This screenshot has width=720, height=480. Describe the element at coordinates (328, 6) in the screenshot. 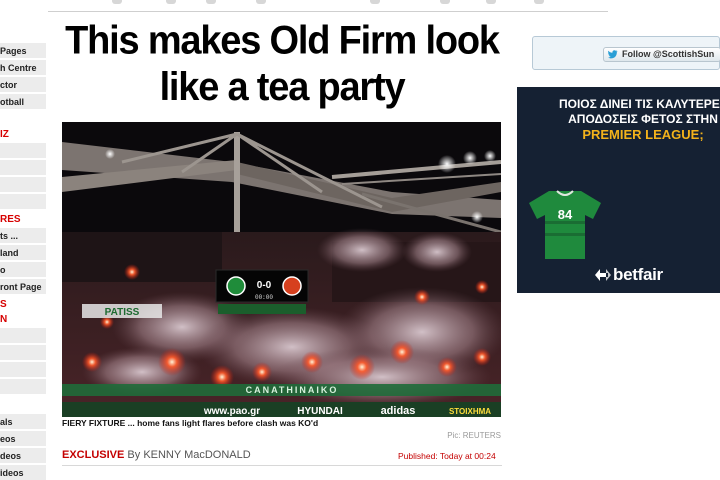

I see `top-nav-strip` at that location.